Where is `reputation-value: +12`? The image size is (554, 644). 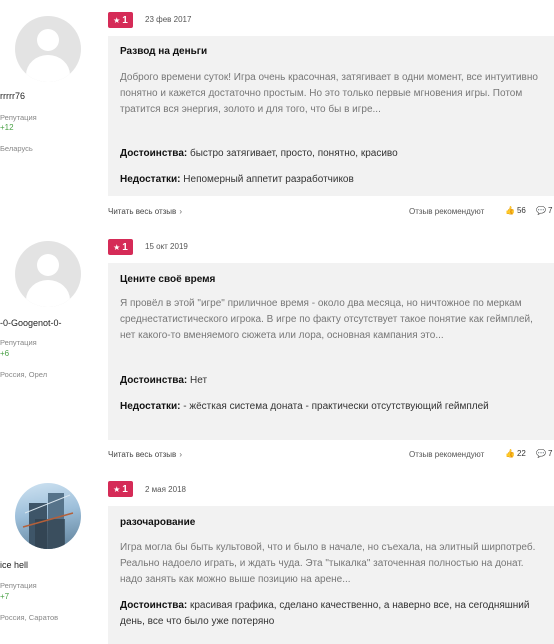
reputation-value: +12 is located at coordinates (7, 127).